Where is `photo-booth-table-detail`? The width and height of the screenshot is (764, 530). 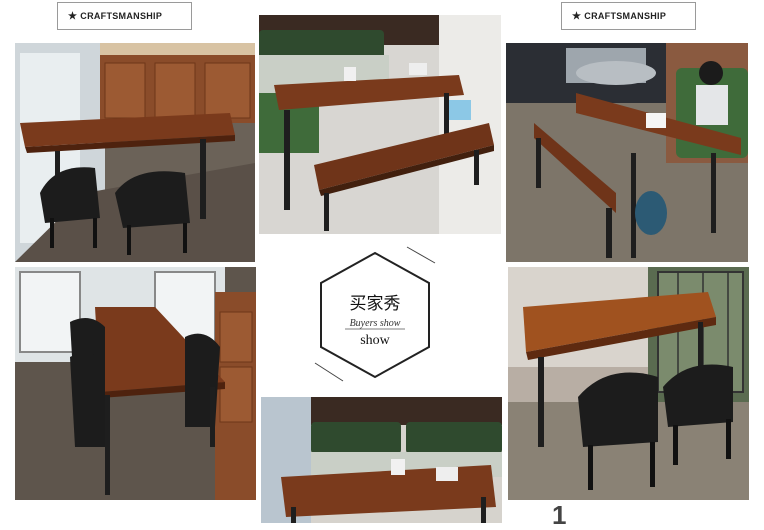 photo-booth-table-detail is located at coordinates (381, 460).